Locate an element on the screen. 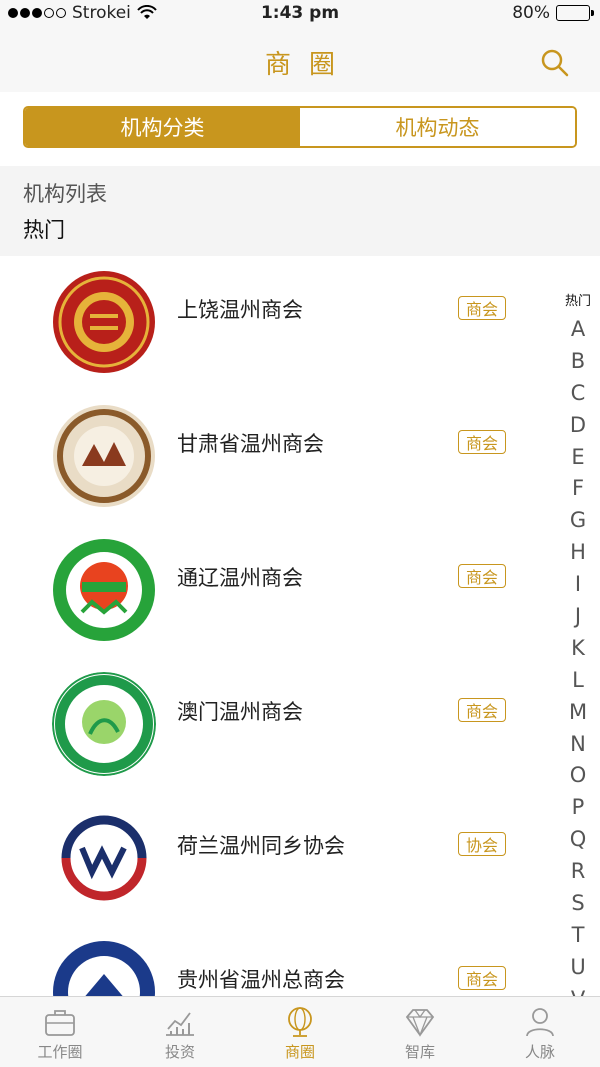 Image resolution: width=600 pixels, height=1067 pixels. tab-business-circle: 商圈 is located at coordinates (300, 1032).